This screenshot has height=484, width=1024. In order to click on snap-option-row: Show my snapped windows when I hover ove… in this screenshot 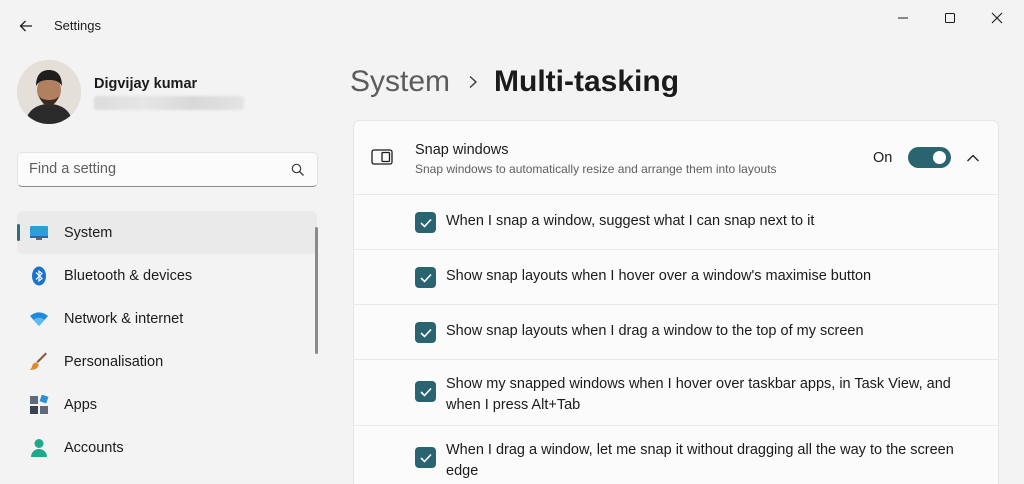, I will do `click(676, 393)`.